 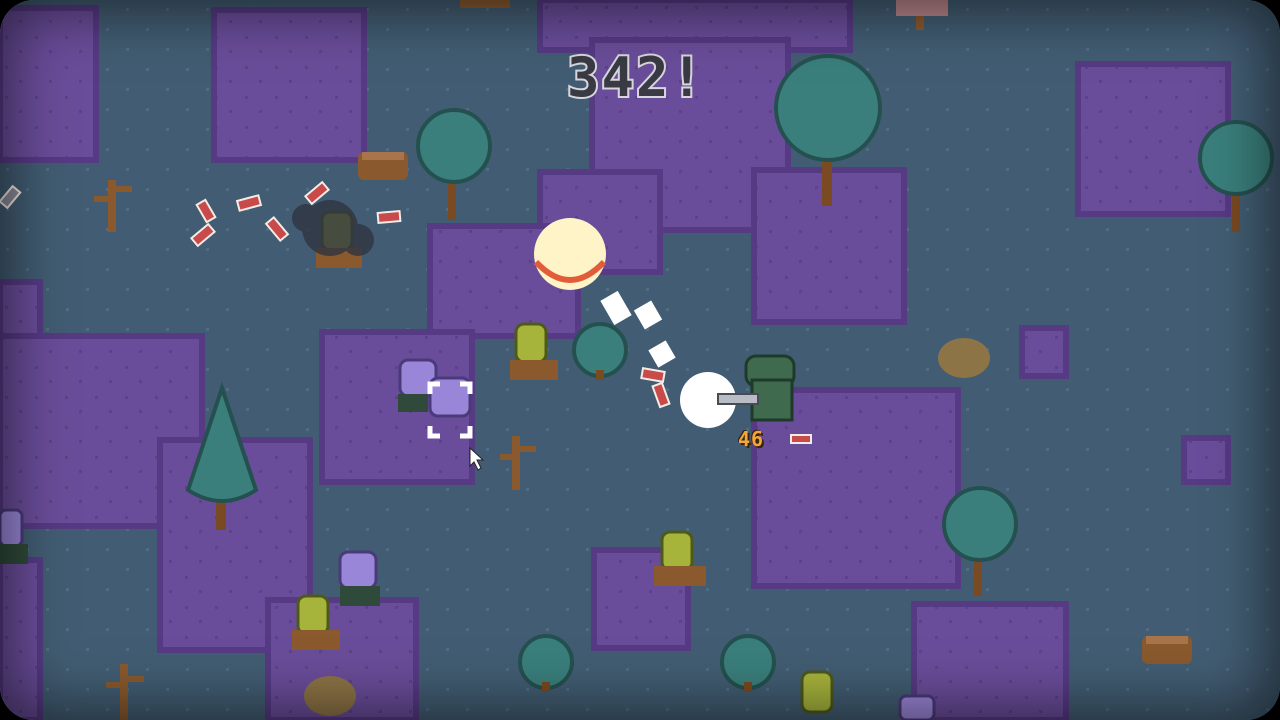 I want to click on score-counter: 342!, so click(x=636, y=77).